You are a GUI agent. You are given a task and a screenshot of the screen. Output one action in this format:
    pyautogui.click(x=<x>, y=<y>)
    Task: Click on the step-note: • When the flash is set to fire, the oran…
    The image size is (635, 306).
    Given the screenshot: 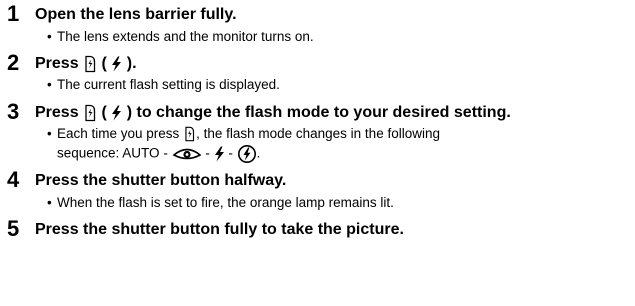 What is the action you would take?
    pyautogui.click(x=220, y=203)
    